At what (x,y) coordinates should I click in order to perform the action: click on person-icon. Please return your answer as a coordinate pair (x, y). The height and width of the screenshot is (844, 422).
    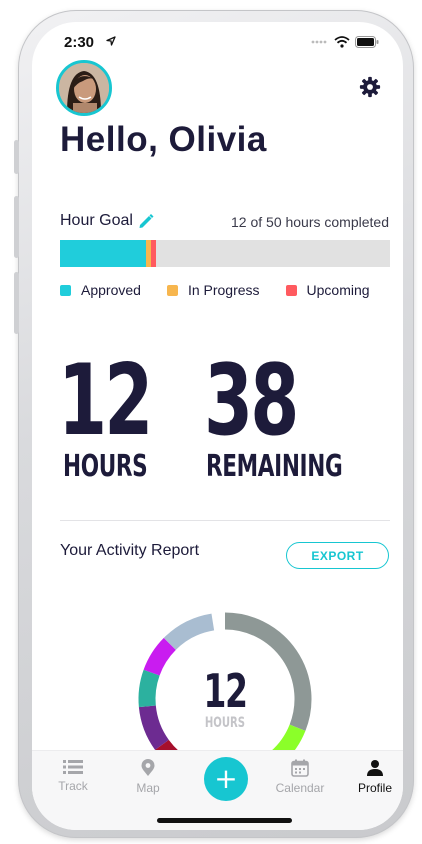
    Looking at the image, I should click on (375, 768).